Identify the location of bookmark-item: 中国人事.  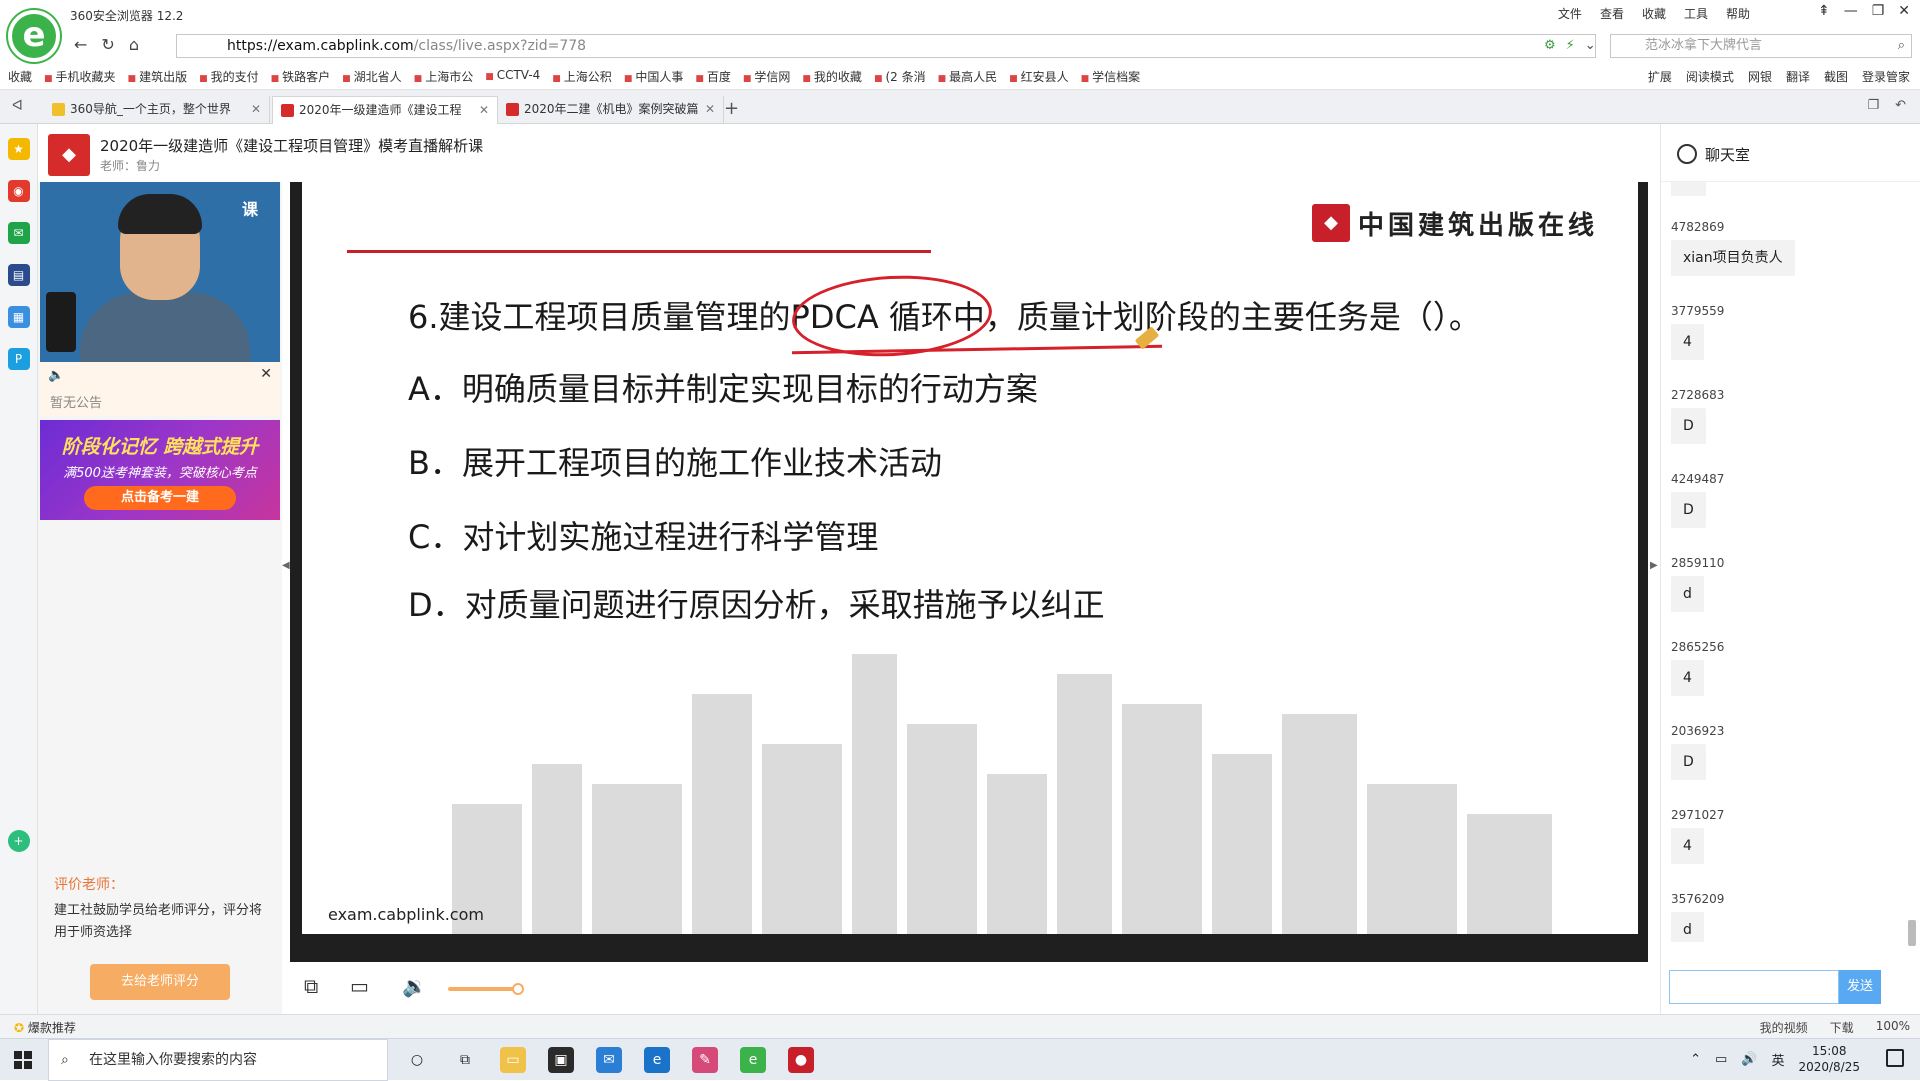
(653, 76).